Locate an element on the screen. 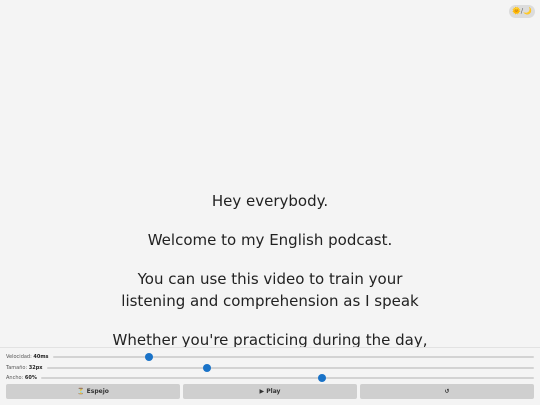 This screenshot has height=405, width=540. button-row: ⏳ Espejo ▶ Play ↺ is located at coordinates (270, 391).